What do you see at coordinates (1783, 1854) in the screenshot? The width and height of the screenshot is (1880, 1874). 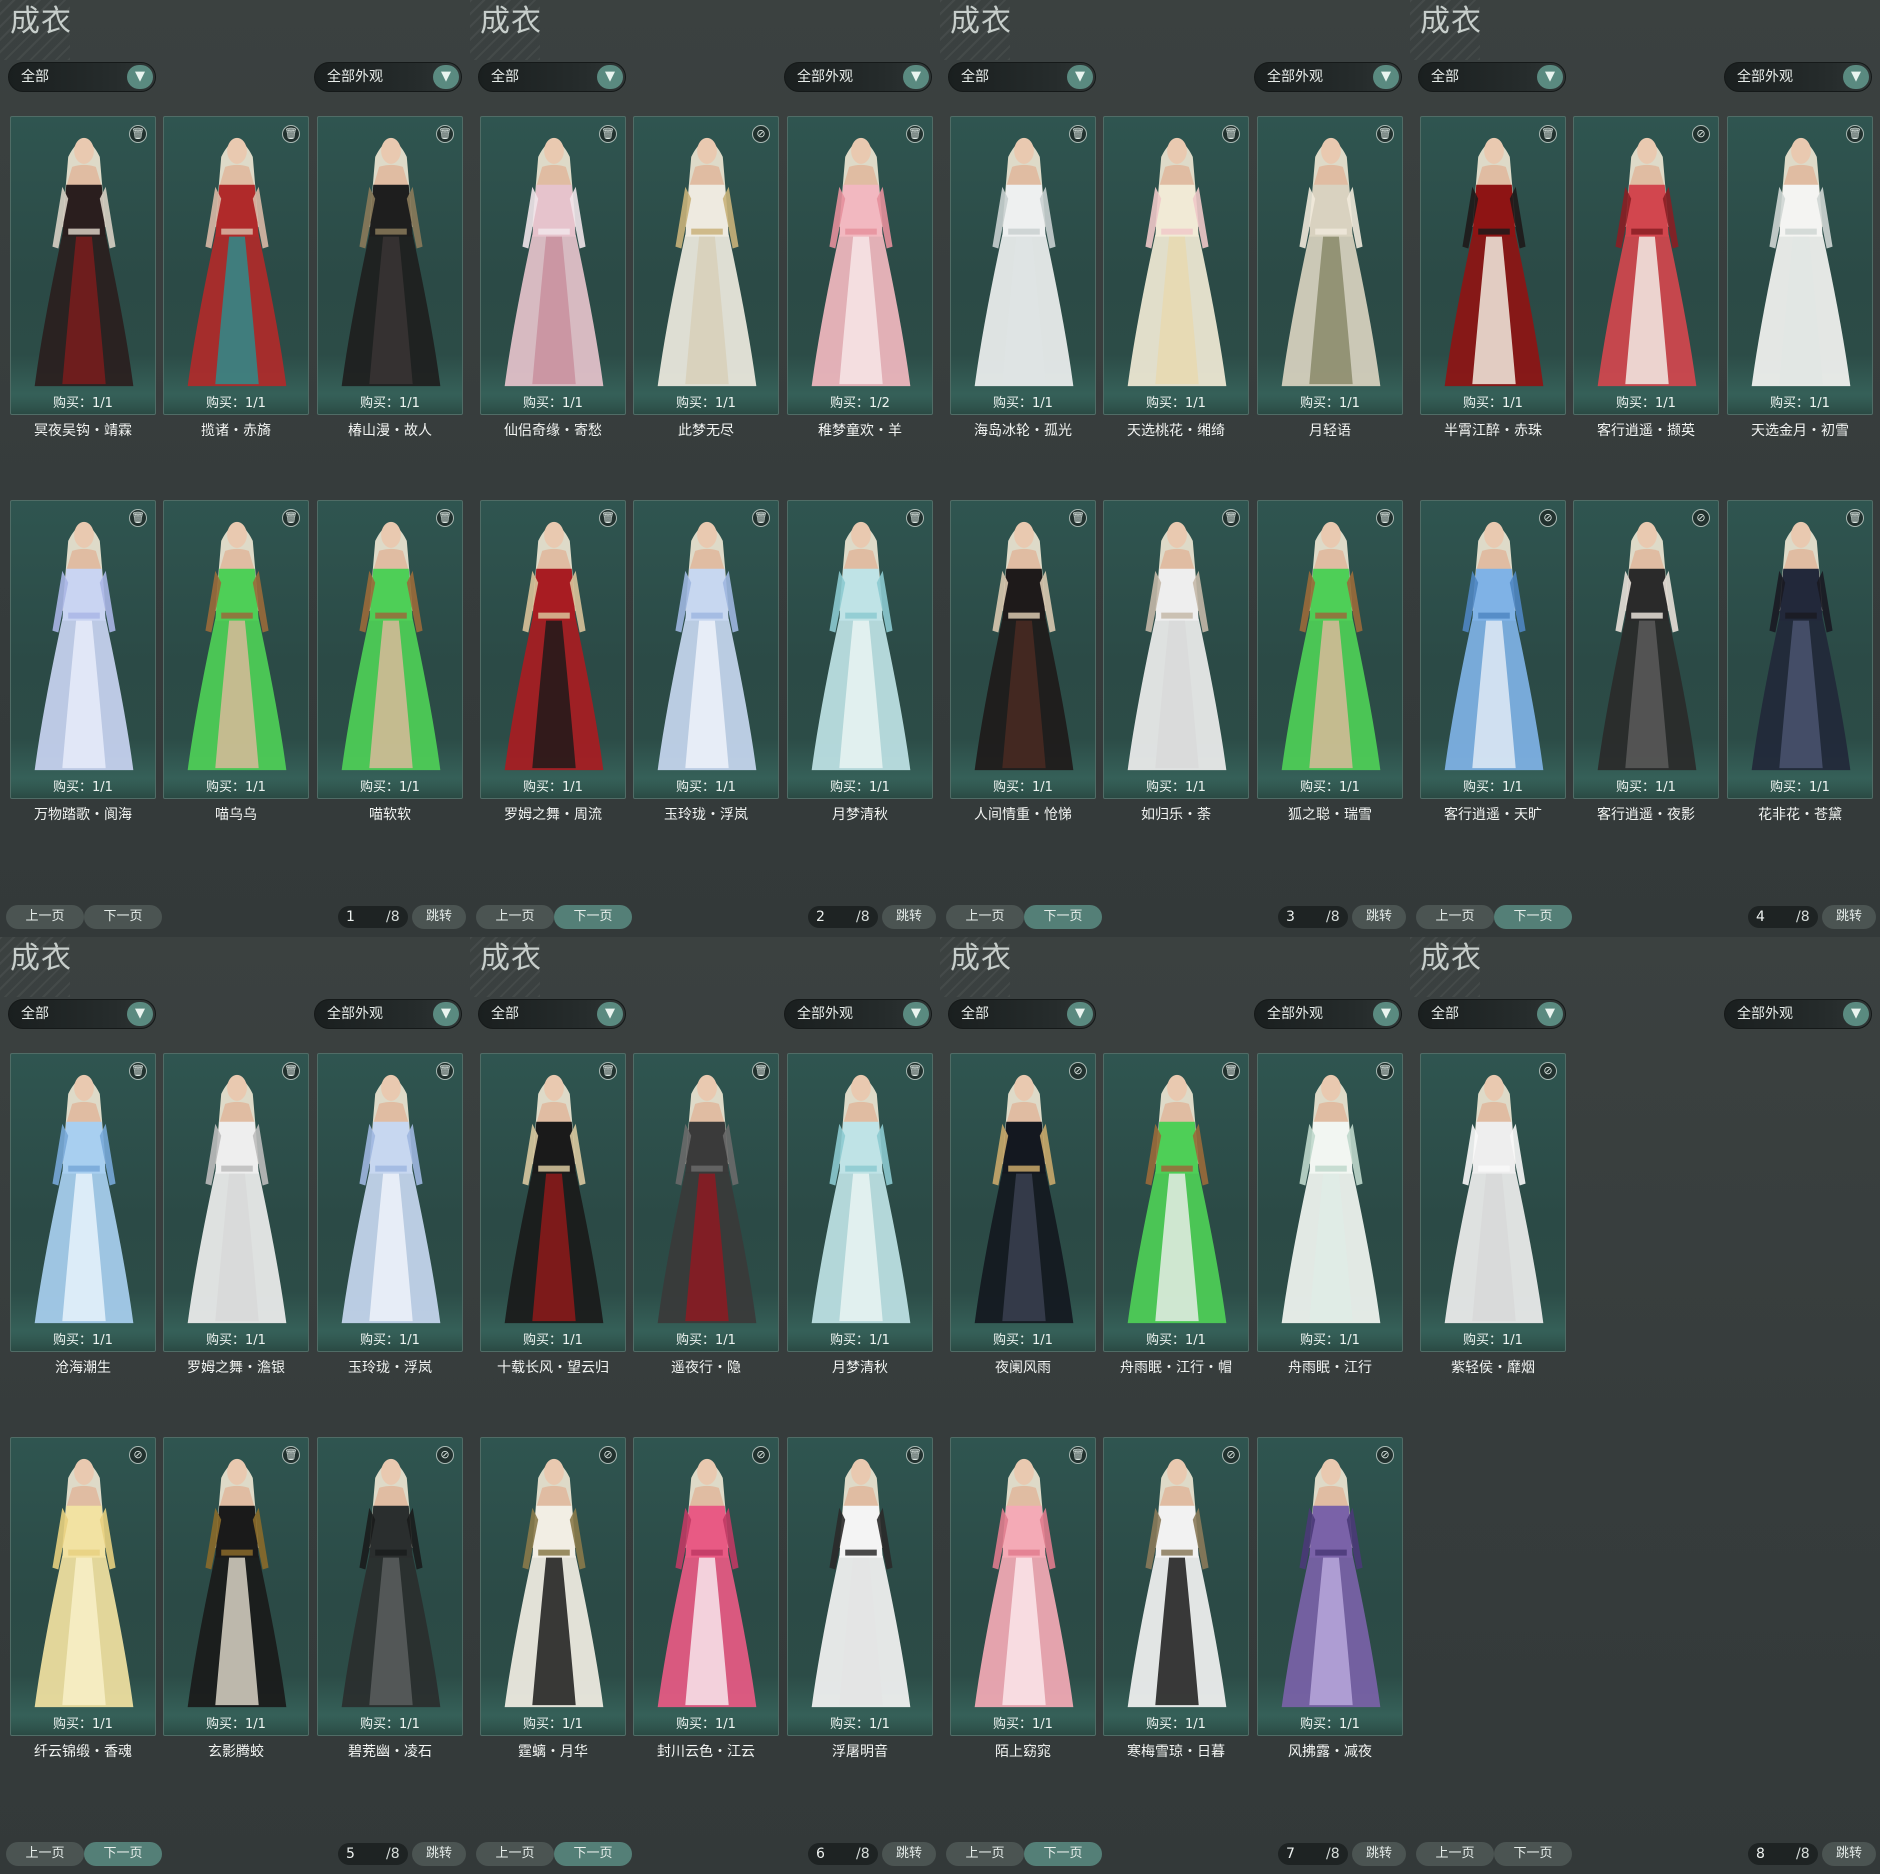 I see `page-number-input: 8/8` at bounding box center [1783, 1854].